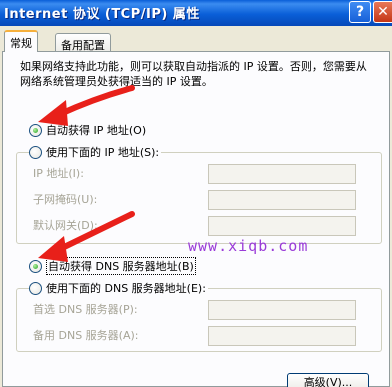 The height and width of the screenshot is (387, 392). I want to click on subnet-mask-label: 子网掩码(U):, so click(65, 199).